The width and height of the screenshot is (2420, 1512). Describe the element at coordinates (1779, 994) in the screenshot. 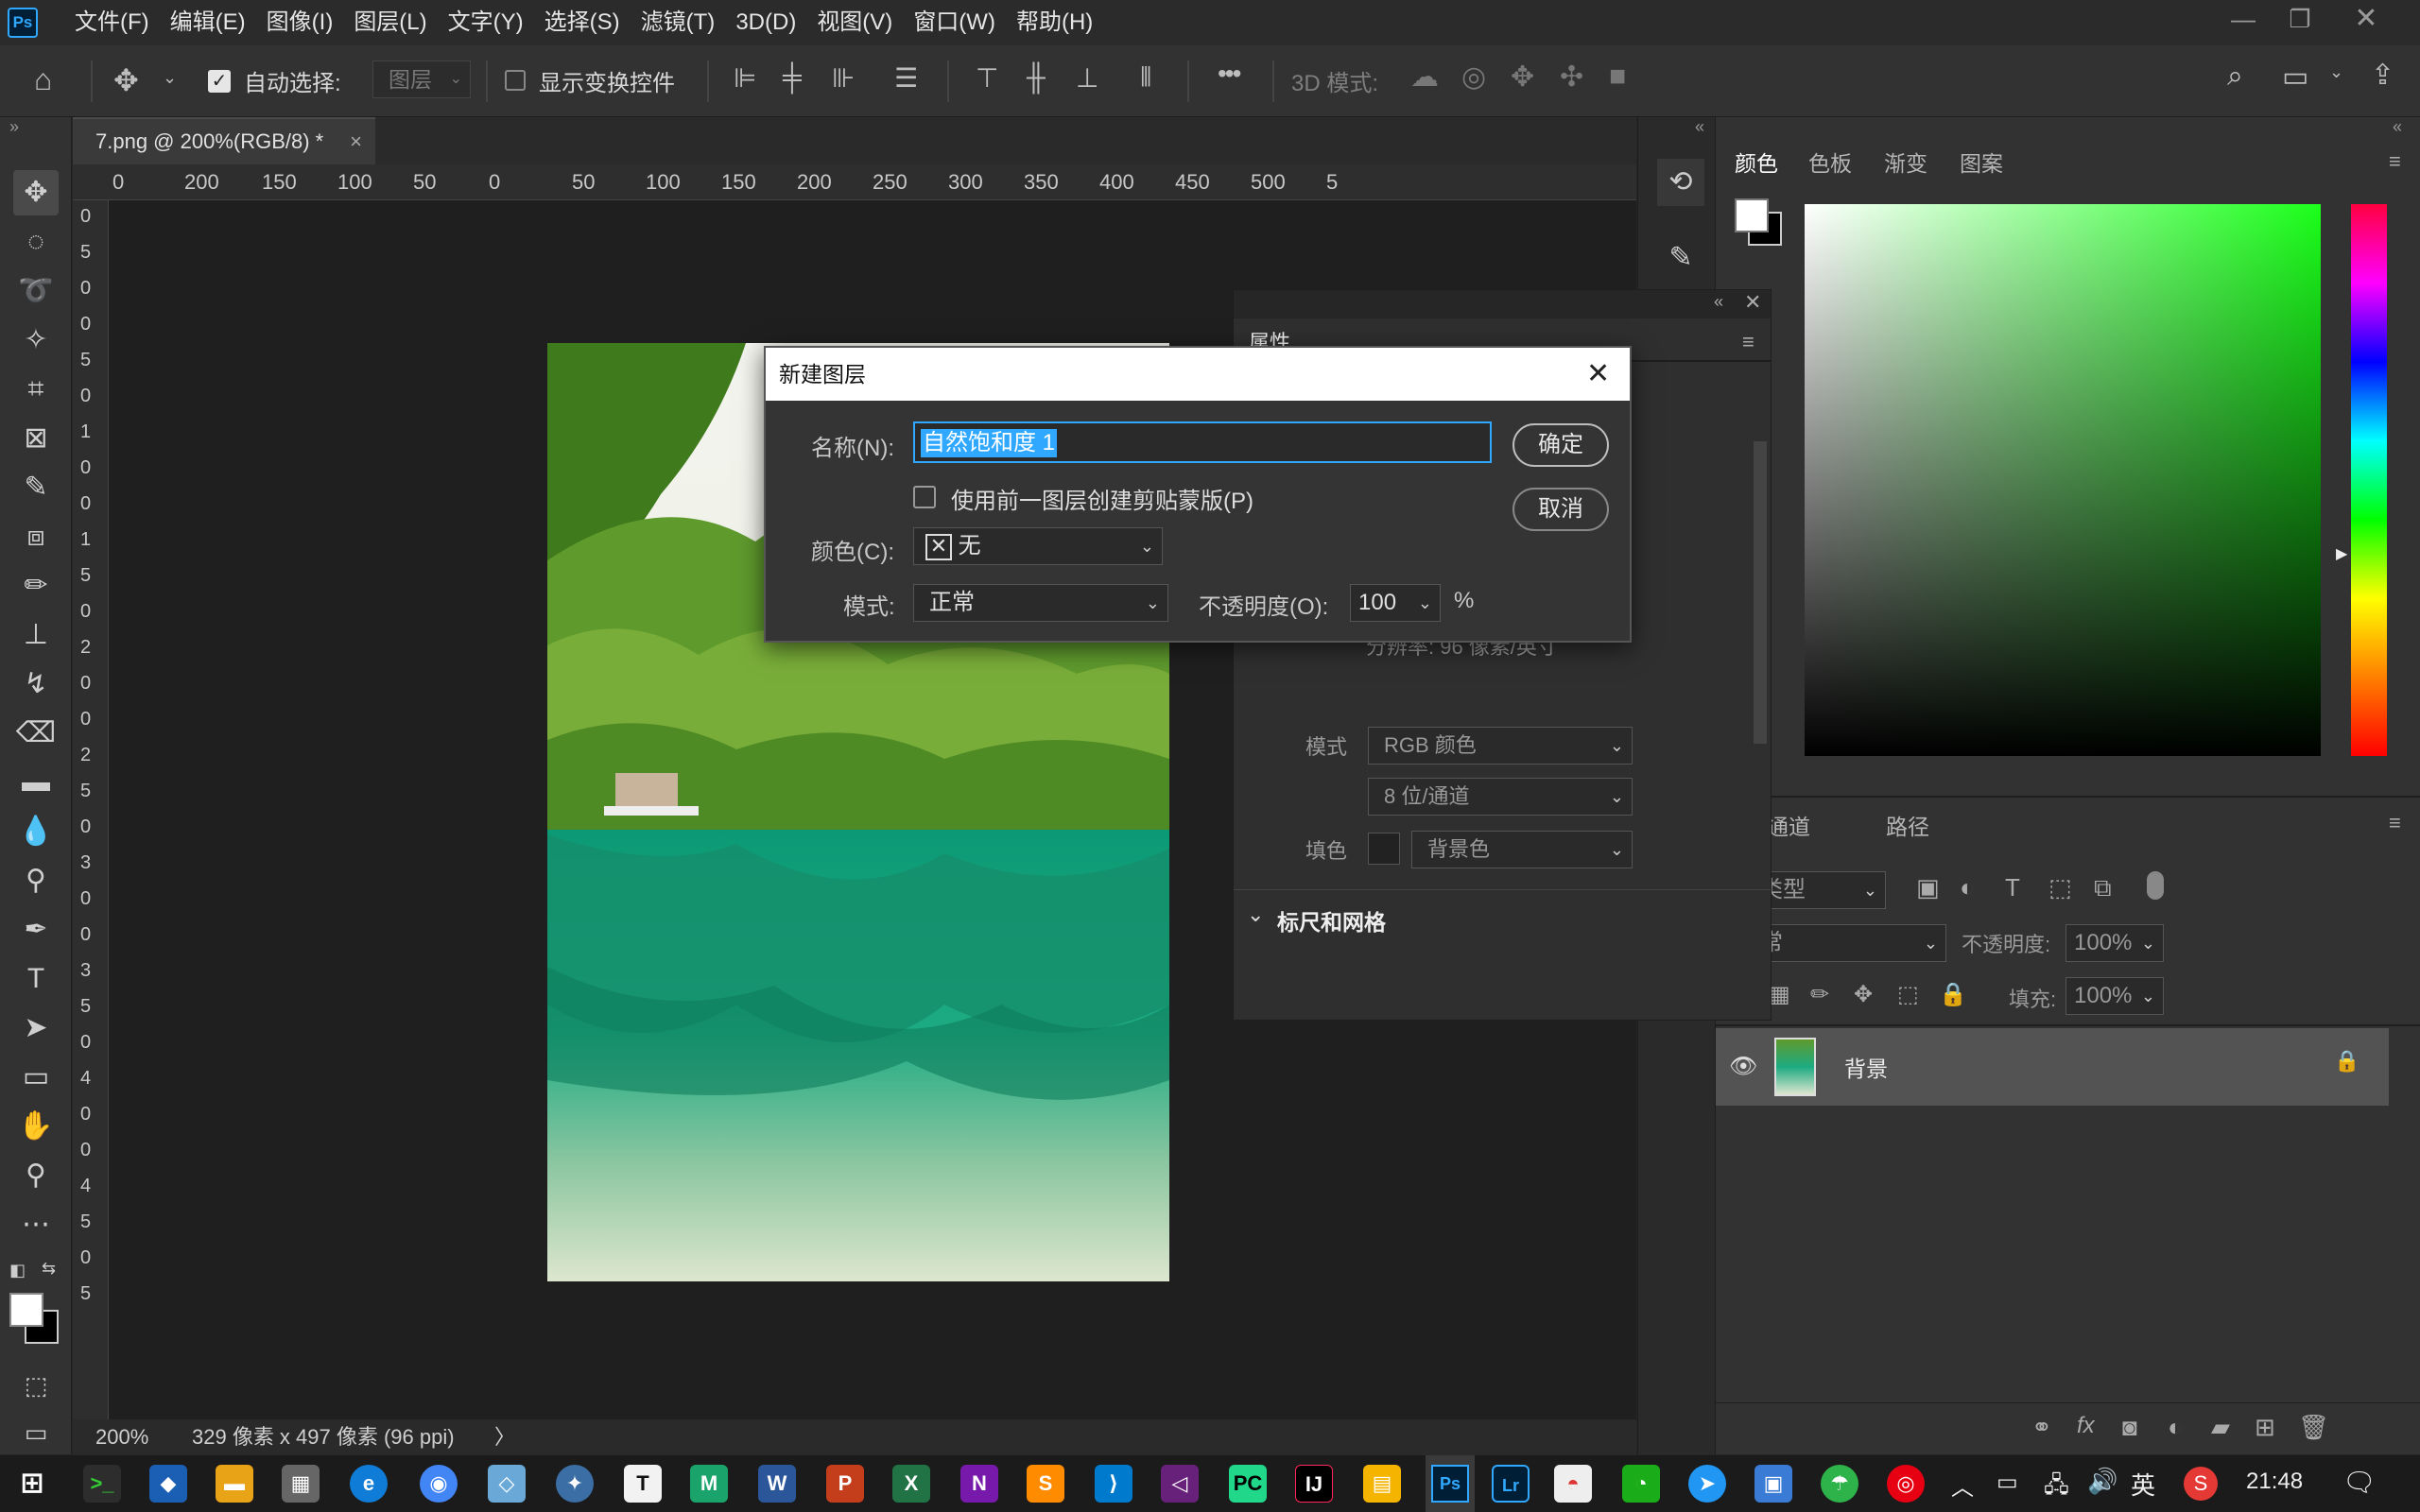

I see `lock-transparent-icon: ▦` at that location.